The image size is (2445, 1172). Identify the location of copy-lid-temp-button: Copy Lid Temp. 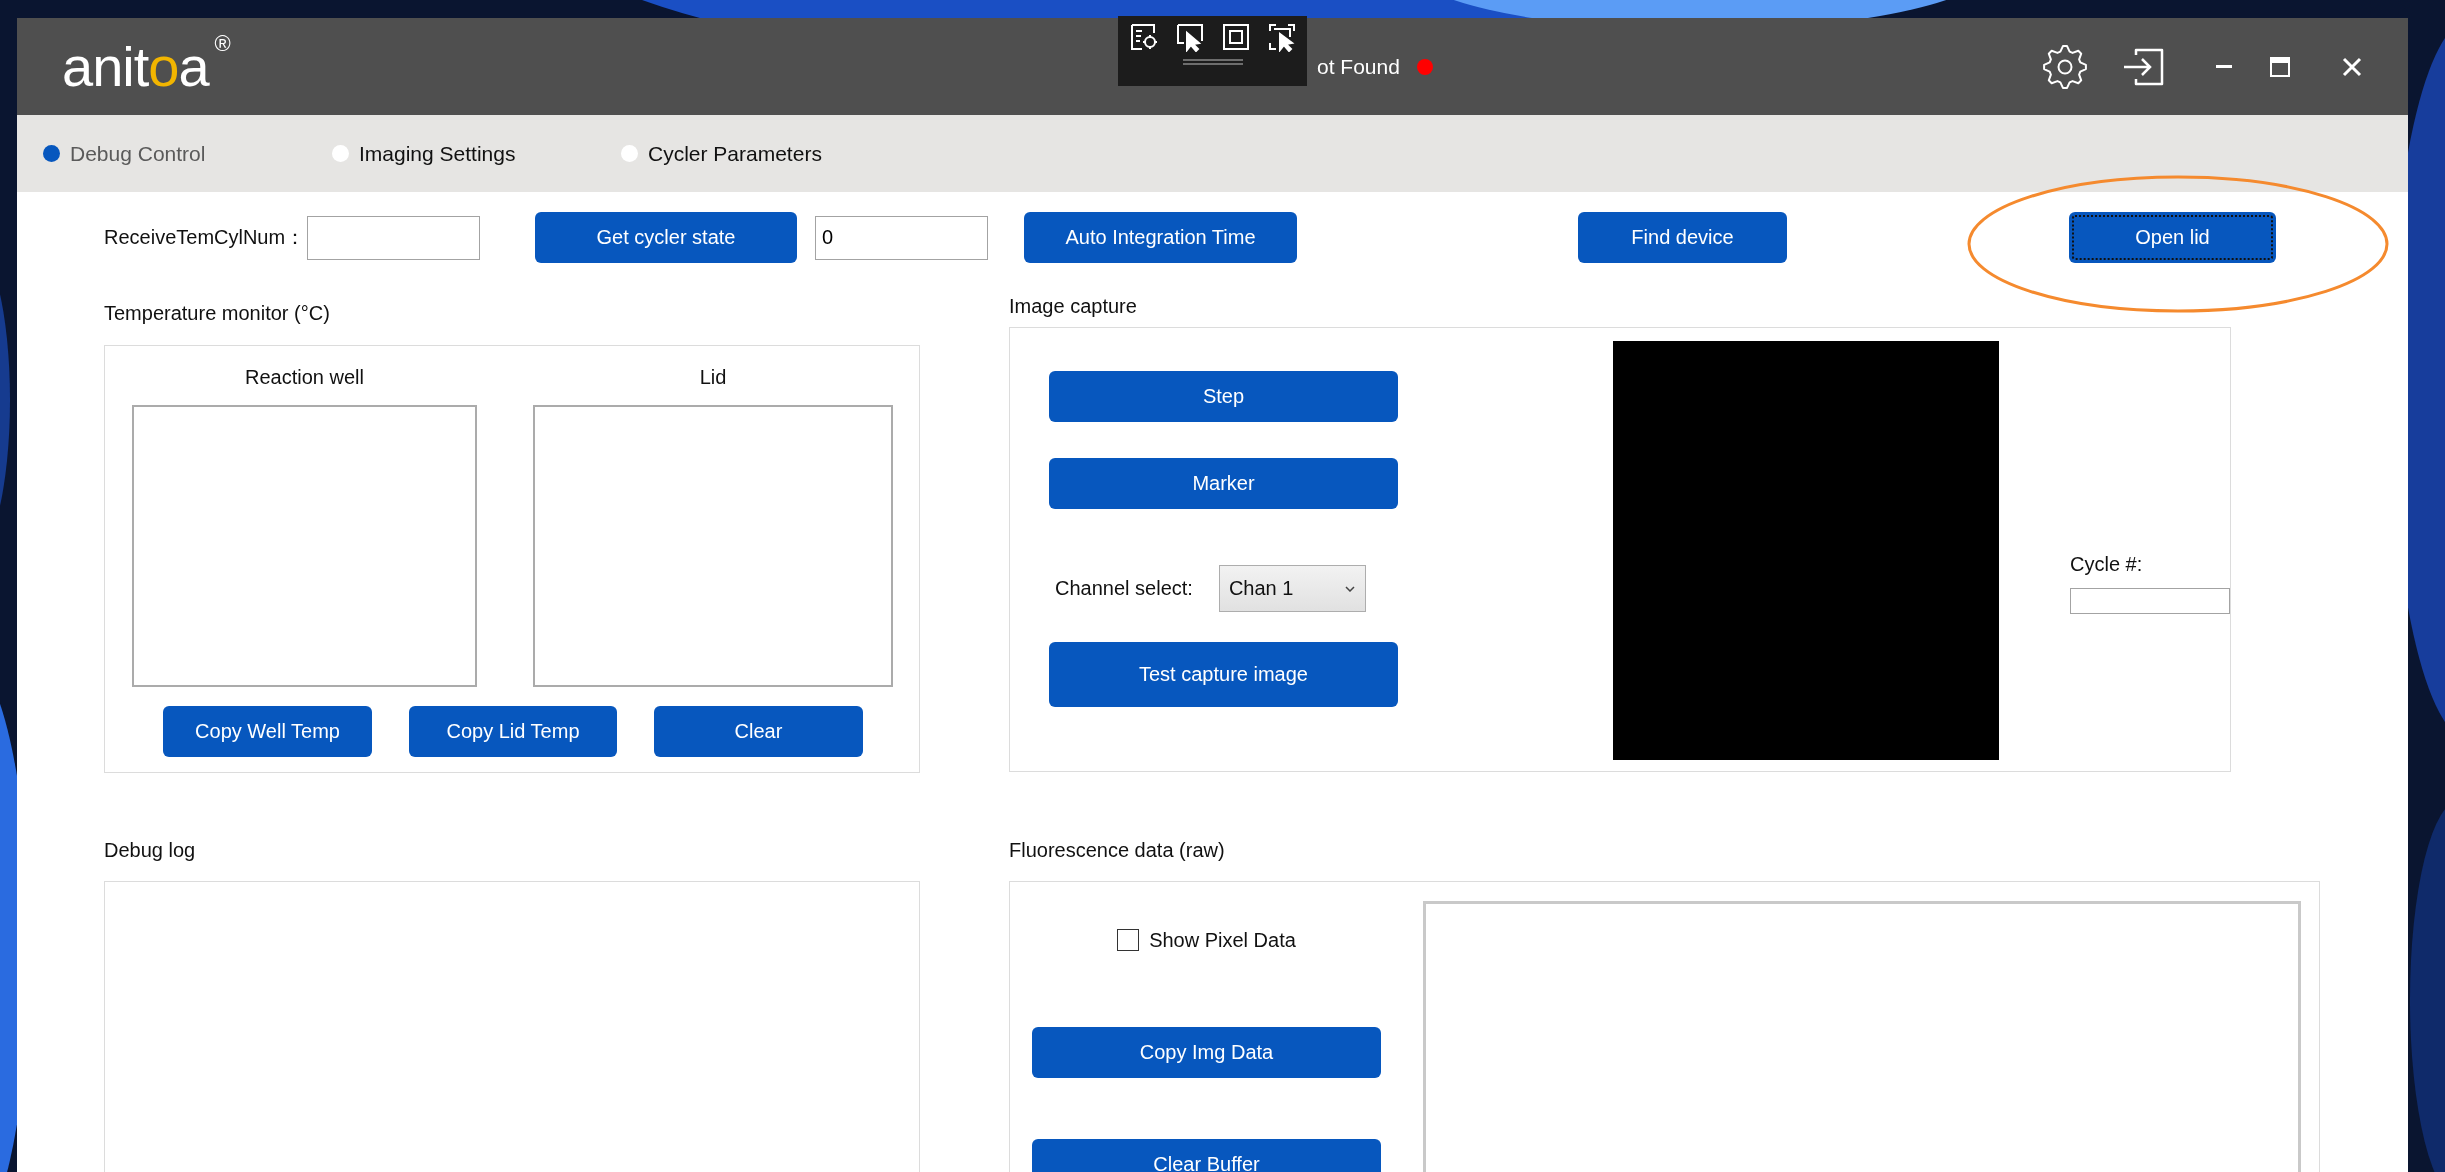
(513, 731).